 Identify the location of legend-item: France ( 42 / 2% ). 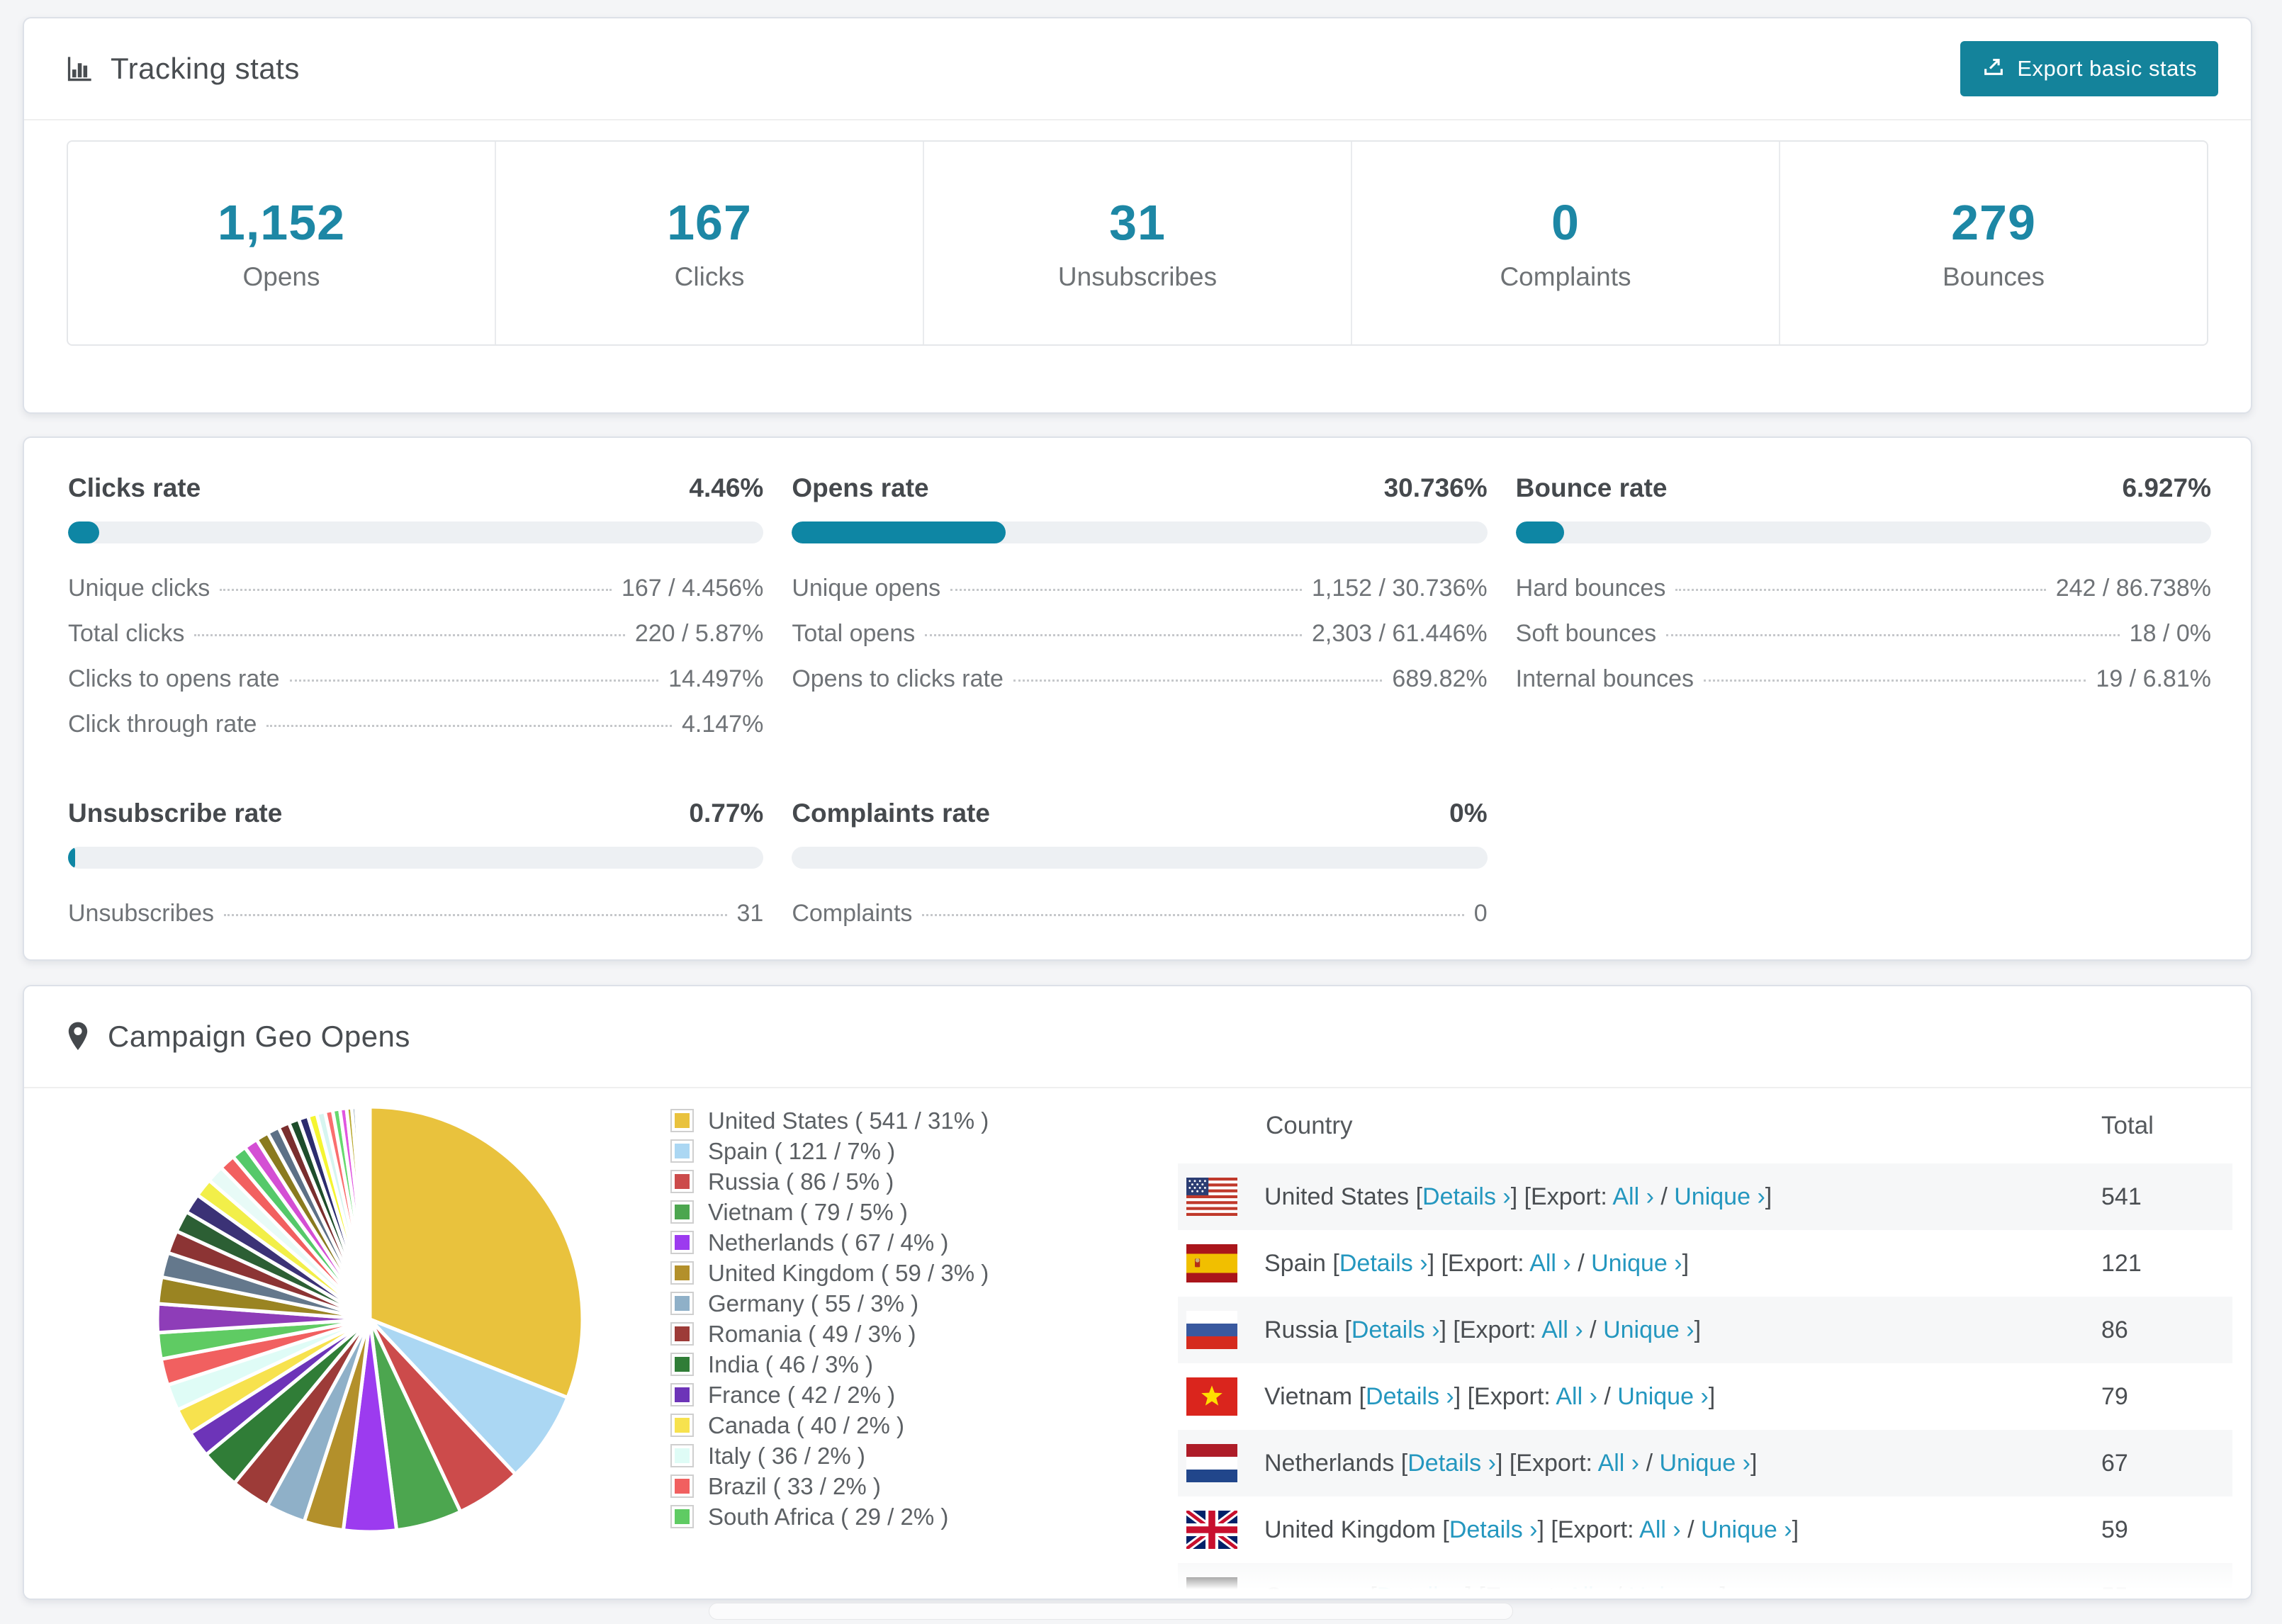
(830, 1395).